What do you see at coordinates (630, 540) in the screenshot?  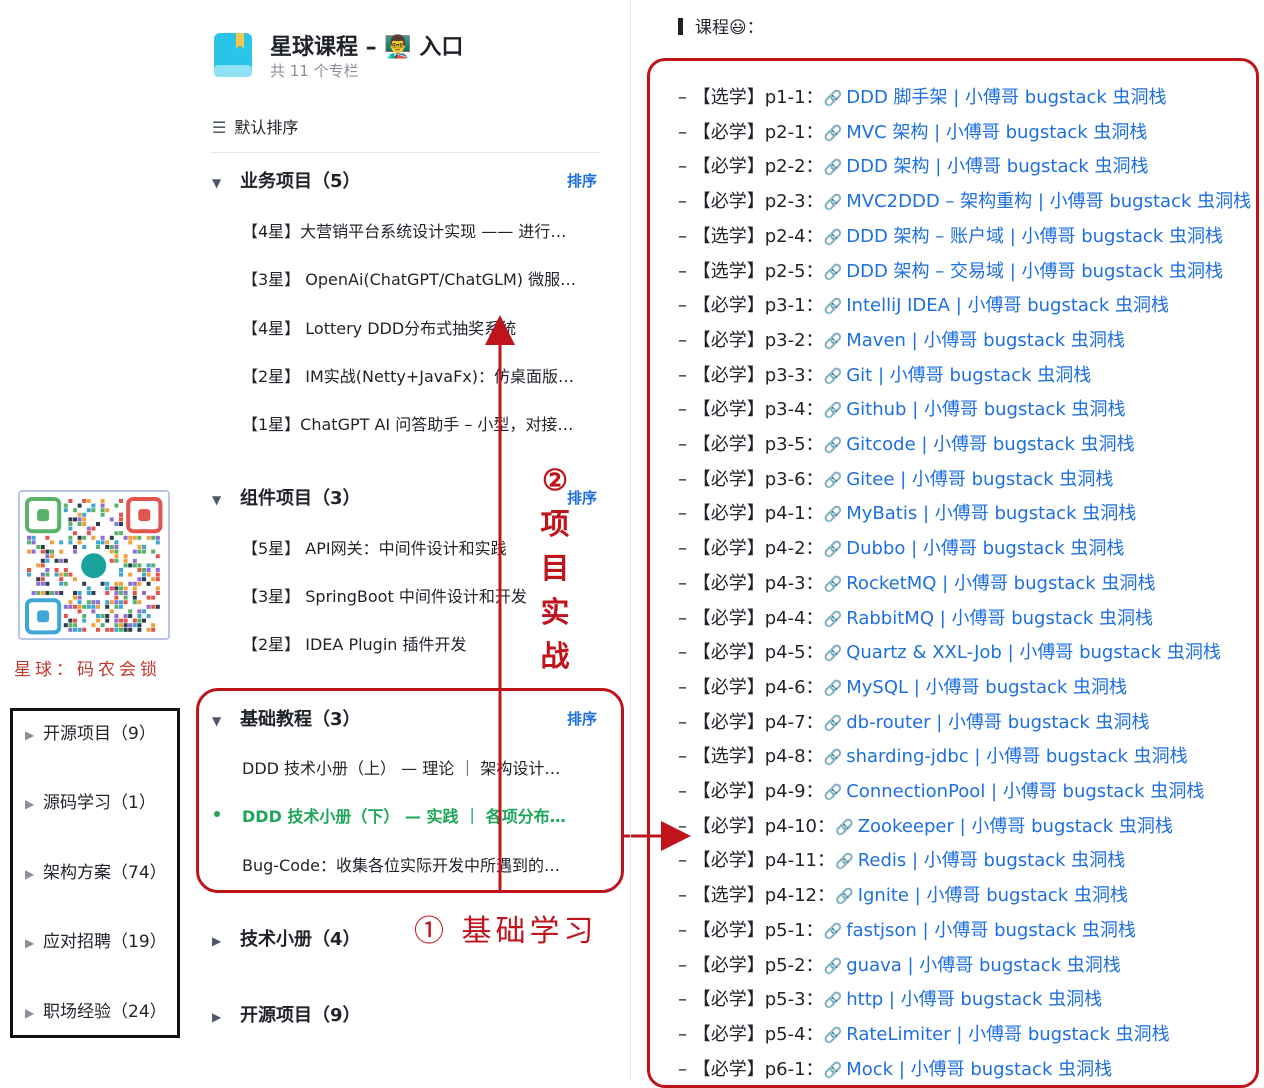 I see `panel-divider` at bounding box center [630, 540].